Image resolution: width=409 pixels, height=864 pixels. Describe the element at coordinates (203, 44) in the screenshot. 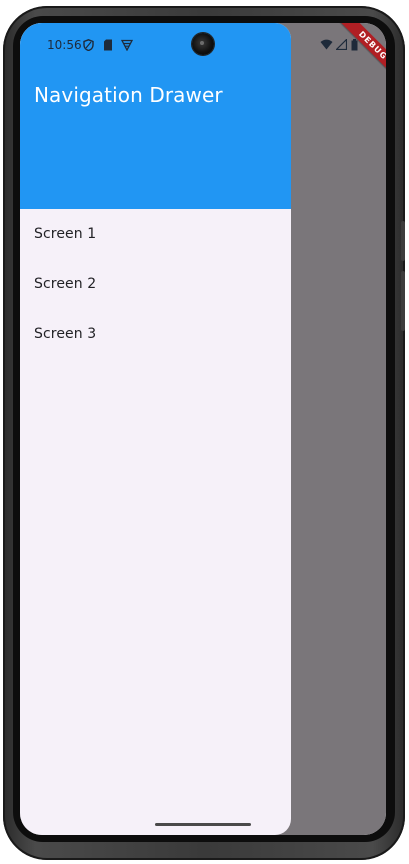

I see `front-camera` at that location.